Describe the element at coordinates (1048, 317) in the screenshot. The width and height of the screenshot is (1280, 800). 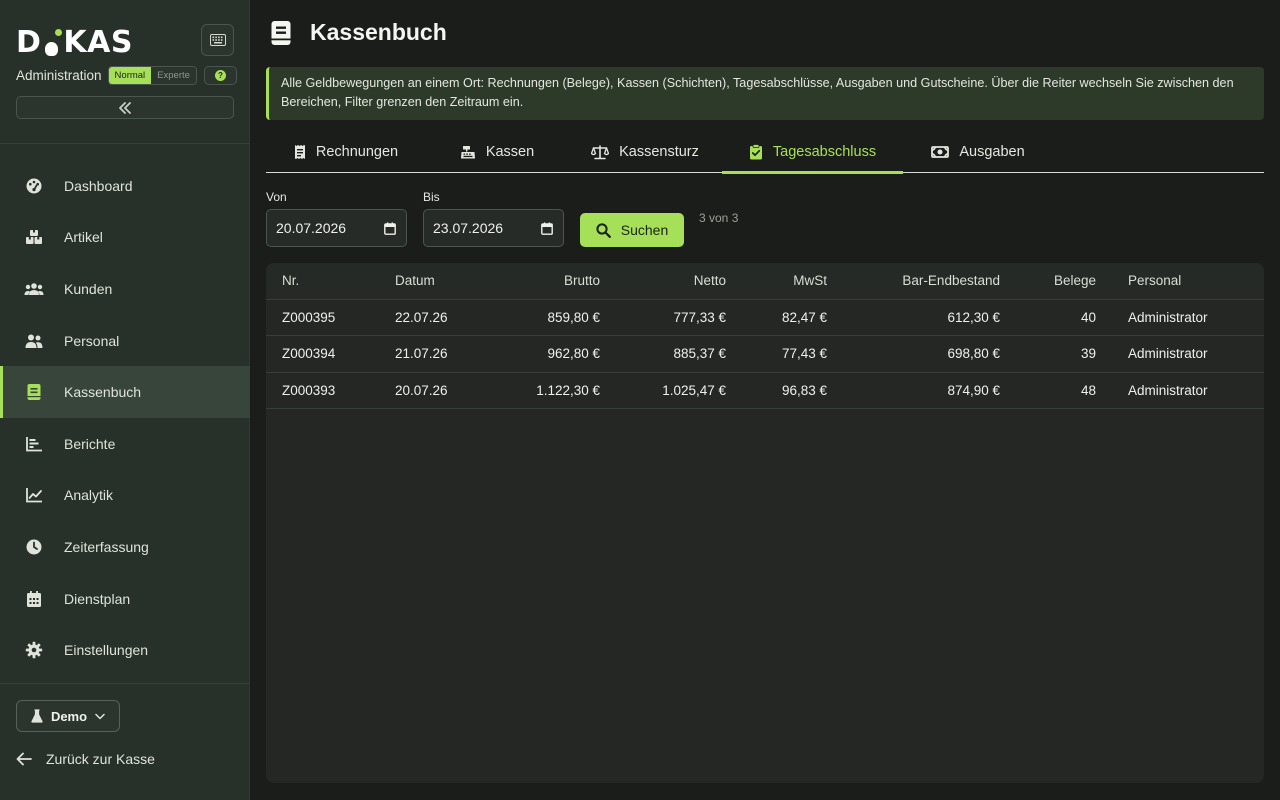
I see `cell-belege: 40` at that location.